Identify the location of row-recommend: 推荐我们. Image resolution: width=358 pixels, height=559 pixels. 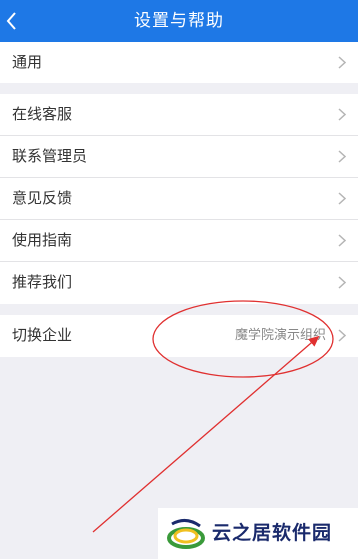
(179, 282).